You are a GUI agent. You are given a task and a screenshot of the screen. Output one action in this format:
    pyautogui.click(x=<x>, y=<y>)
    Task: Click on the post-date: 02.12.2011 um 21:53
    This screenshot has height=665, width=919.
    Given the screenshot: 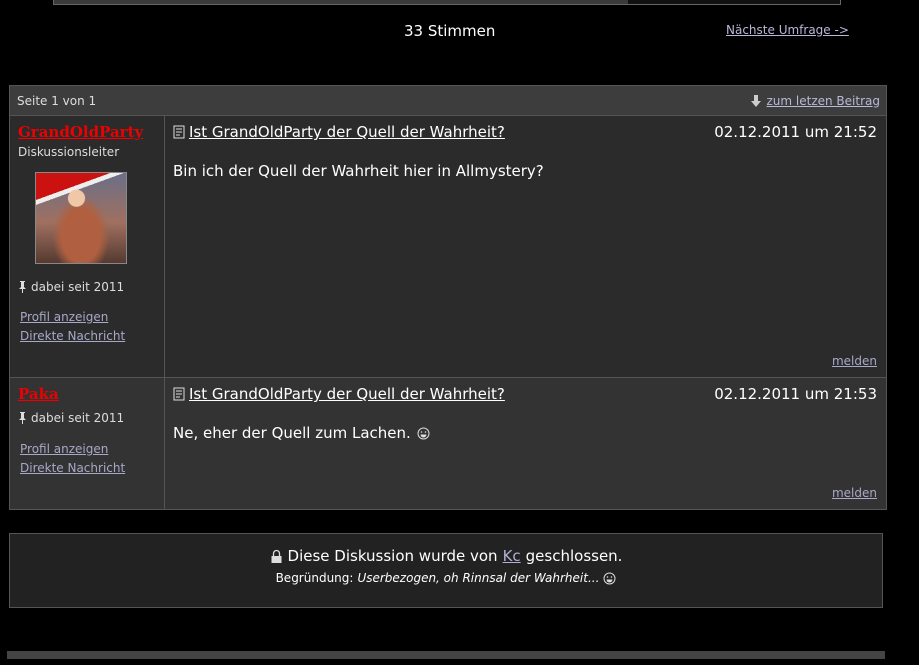 What is the action you would take?
    pyautogui.click(x=795, y=394)
    